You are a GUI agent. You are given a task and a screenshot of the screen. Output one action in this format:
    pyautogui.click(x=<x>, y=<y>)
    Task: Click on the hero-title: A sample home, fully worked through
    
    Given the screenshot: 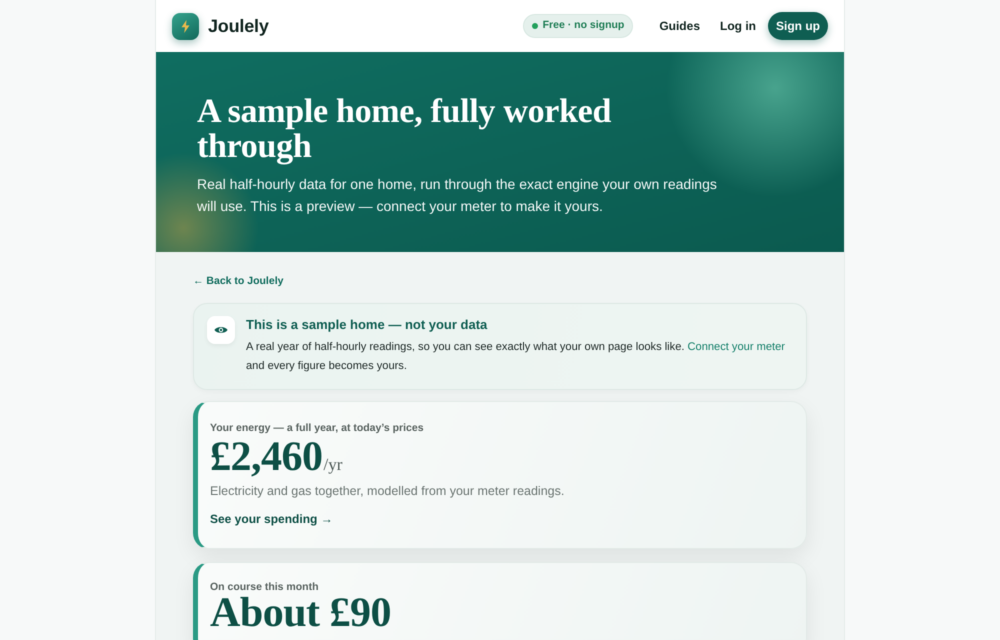 What is the action you would take?
    pyautogui.click(x=404, y=129)
    